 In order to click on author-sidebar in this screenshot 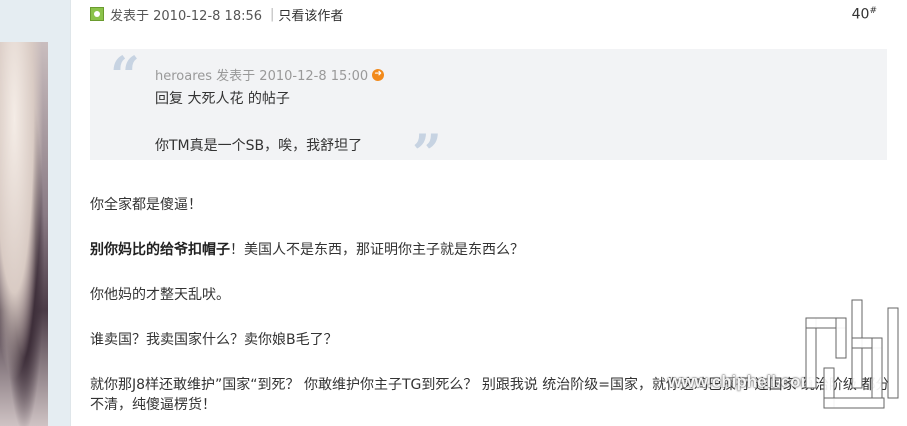, I will do `click(35, 213)`.